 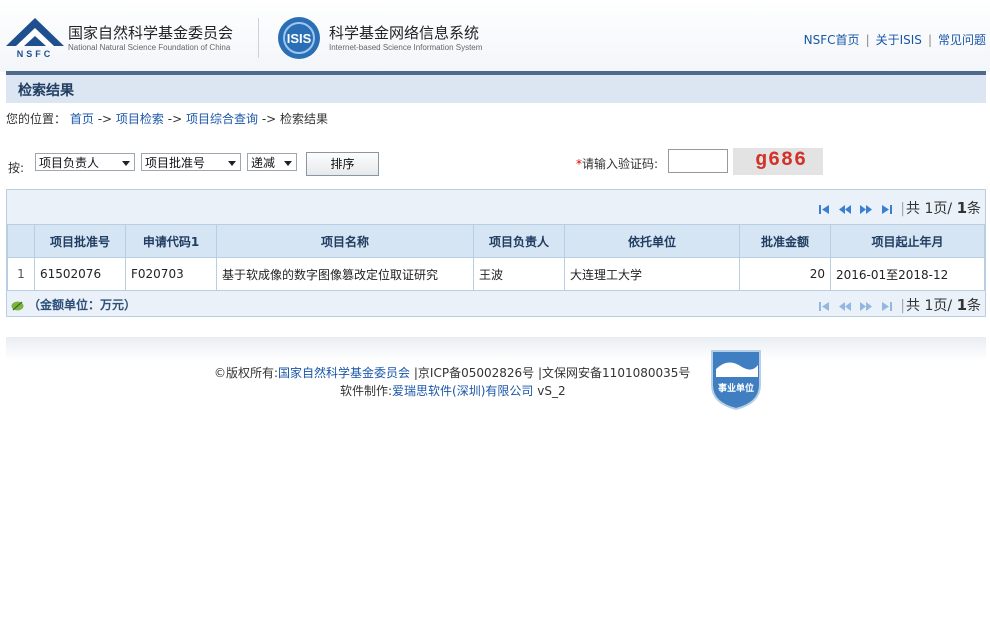 I want to click on isis-logo: ISIS, so click(x=299, y=38).